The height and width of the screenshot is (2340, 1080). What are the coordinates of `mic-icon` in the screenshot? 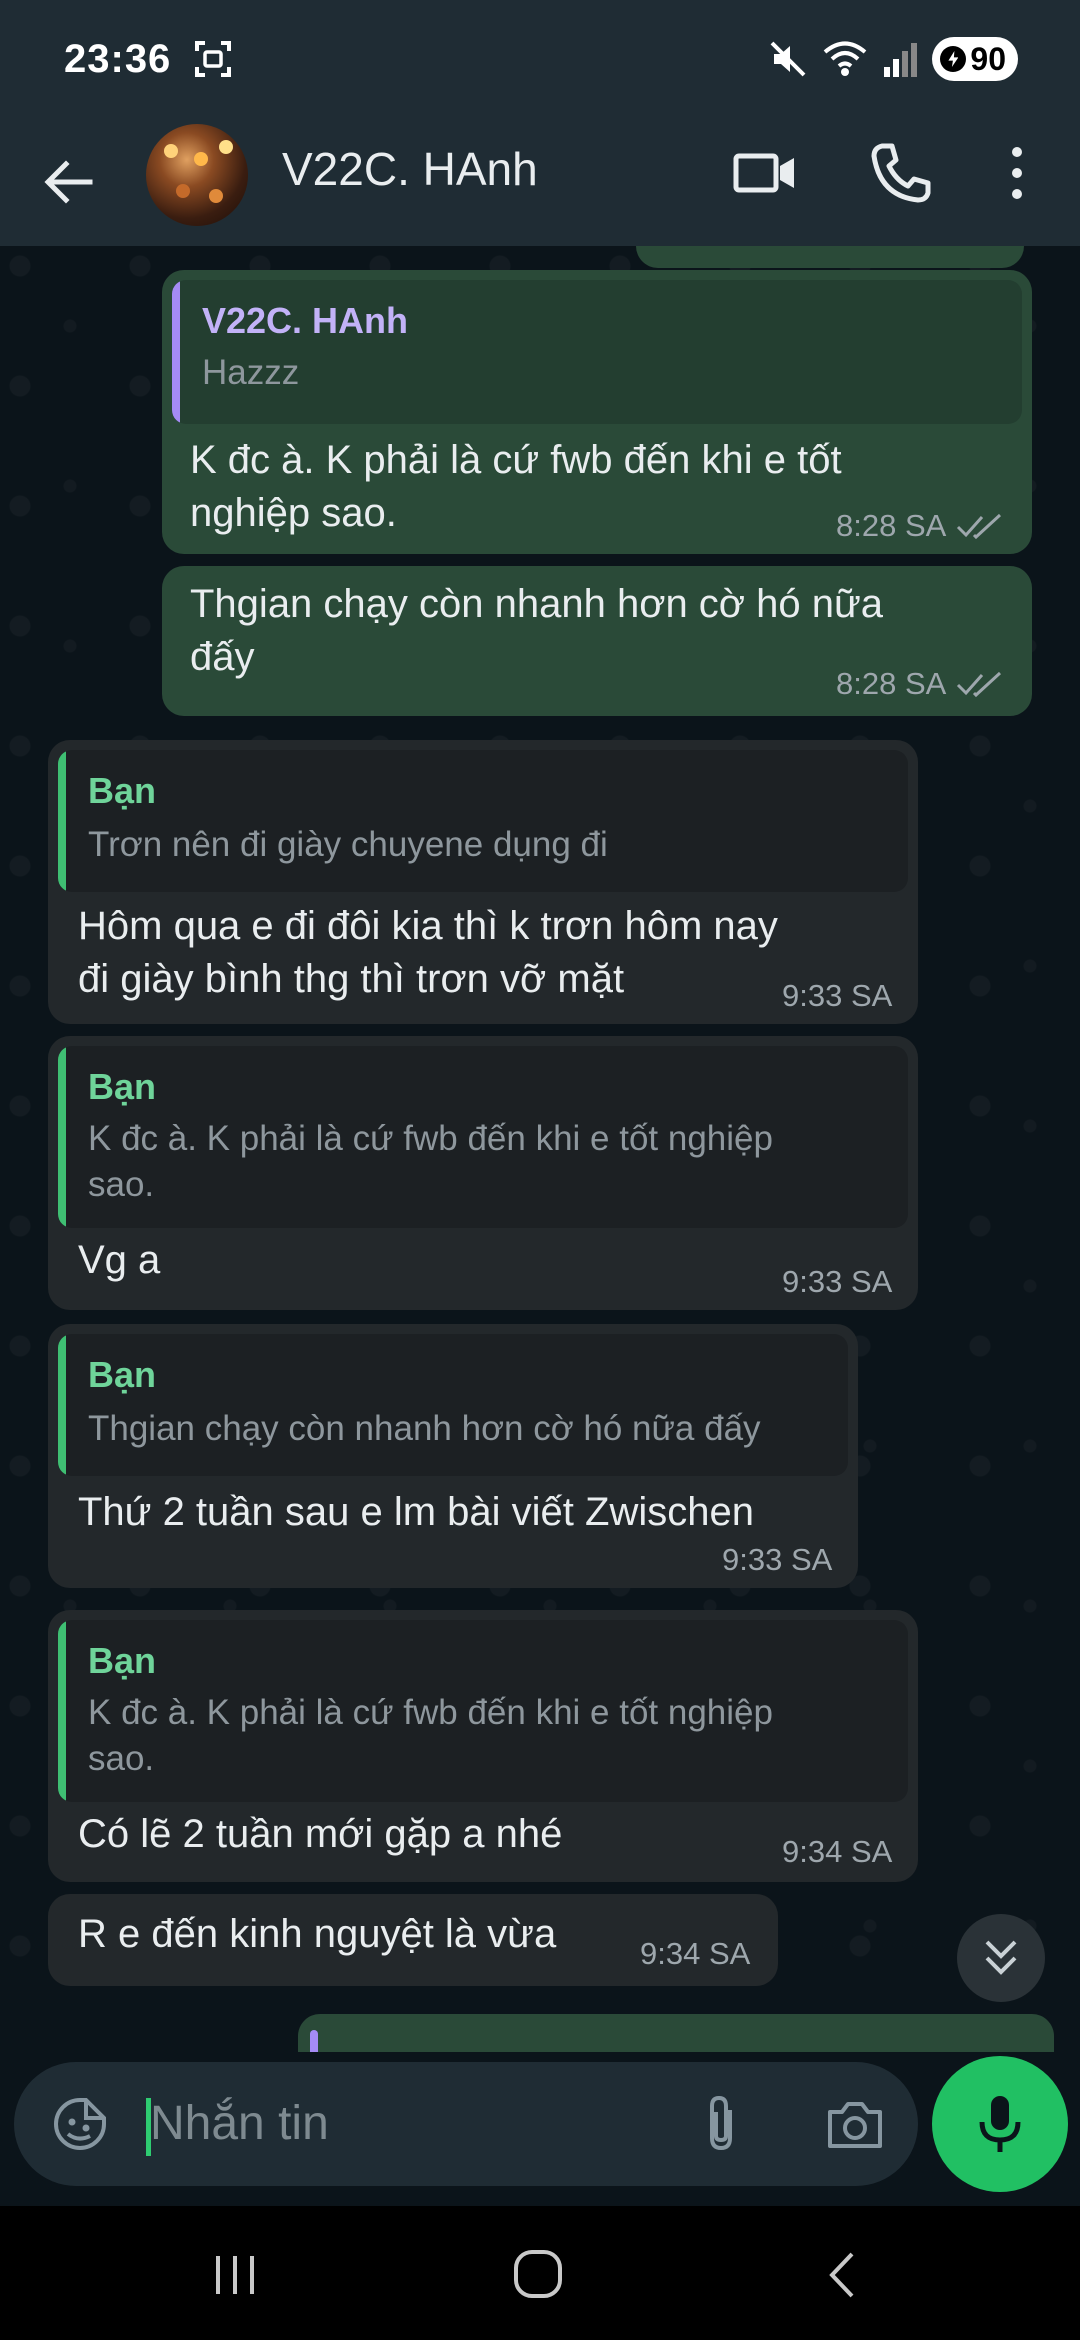 It's located at (1000, 2124).